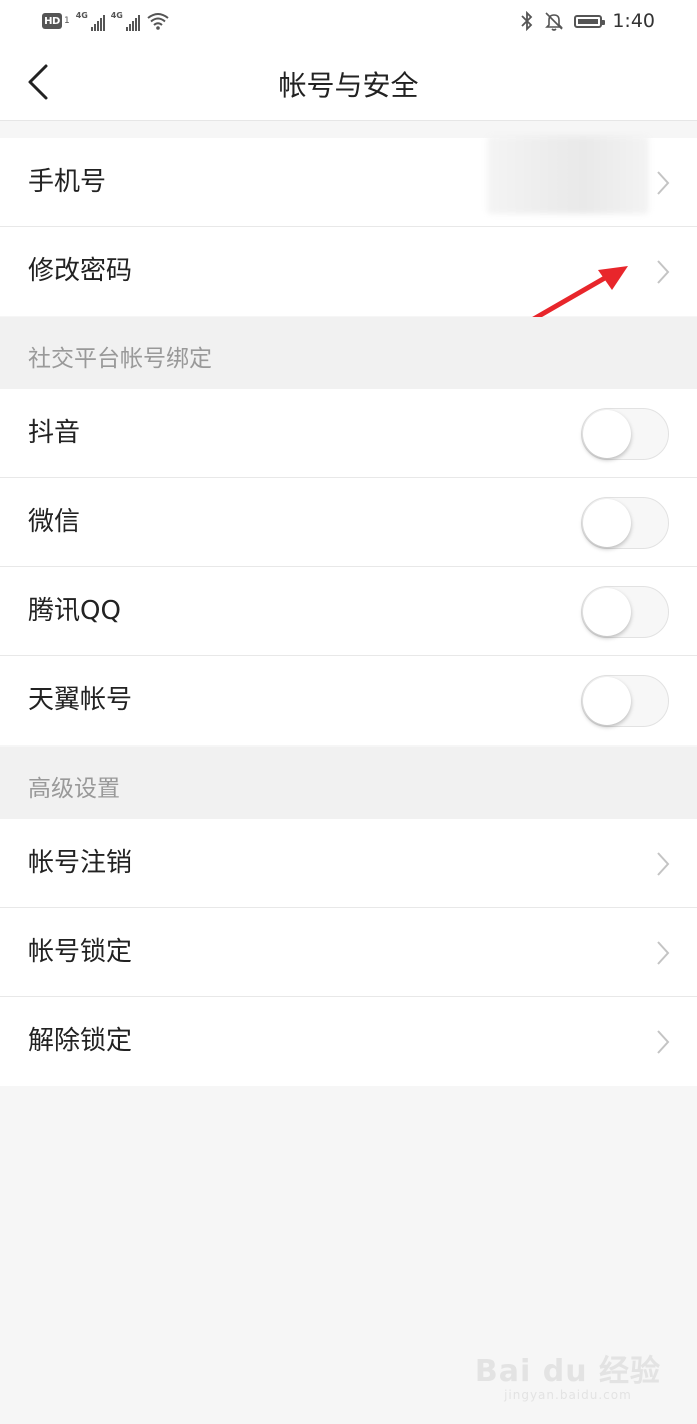  I want to click on unlock-row: 解除锁定, so click(348, 1041).